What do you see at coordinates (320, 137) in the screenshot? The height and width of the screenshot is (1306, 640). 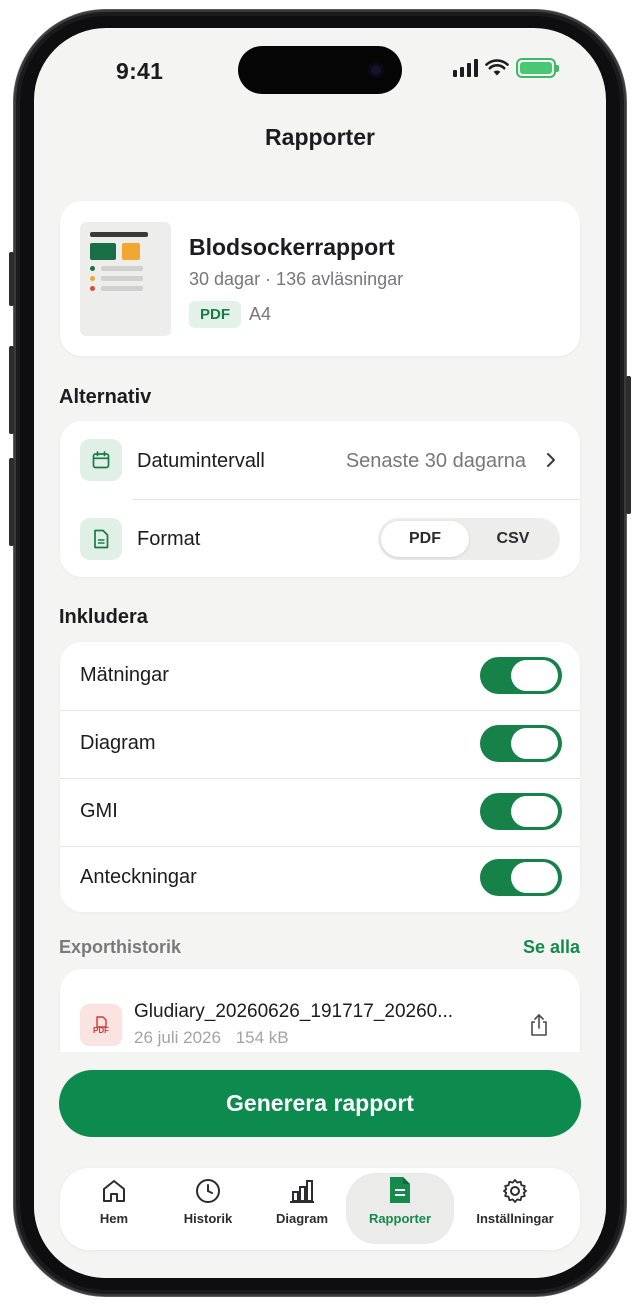 I see `page-title: Rapporter` at bounding box center [320, 137].